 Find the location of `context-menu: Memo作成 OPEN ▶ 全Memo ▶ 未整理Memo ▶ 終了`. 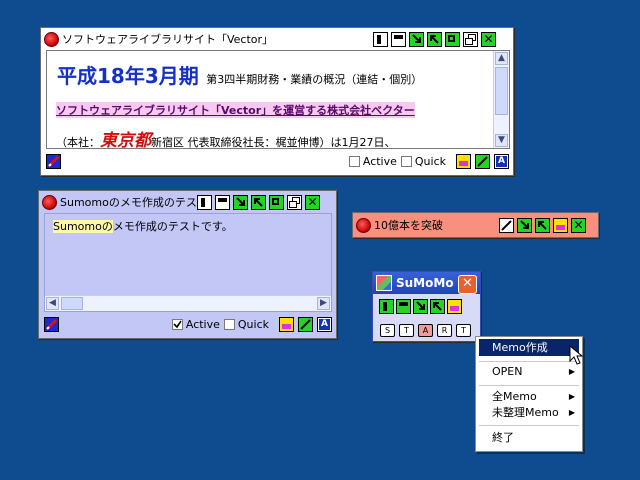

context-menu: Memo作成 OPEN ▶ 全Memo ▶ 未整理Memo ▶ 終了 is located at coordinates (529, 394).